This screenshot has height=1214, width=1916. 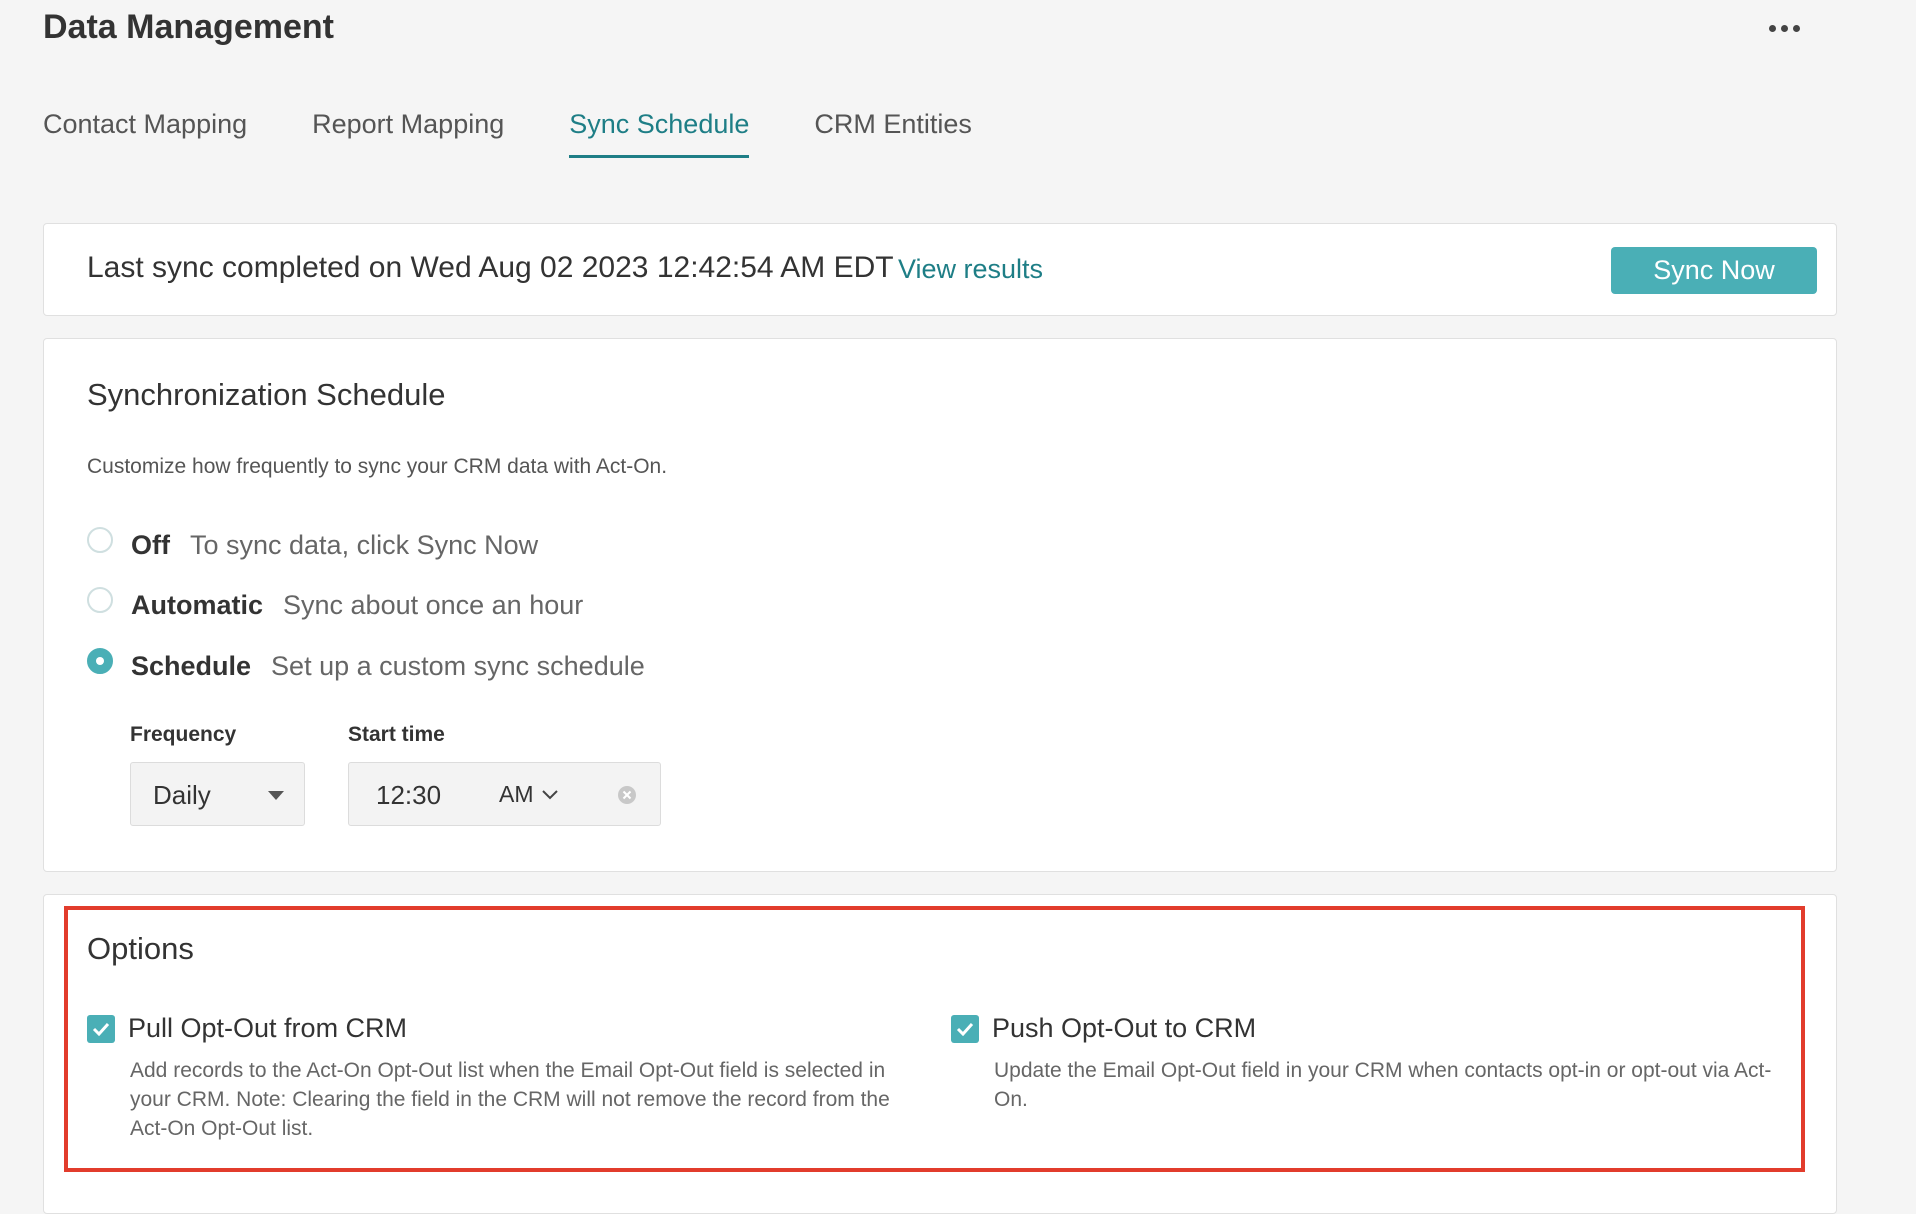 I want to click on start-time-input: 12:30 AM, so click(x=504, y=794).